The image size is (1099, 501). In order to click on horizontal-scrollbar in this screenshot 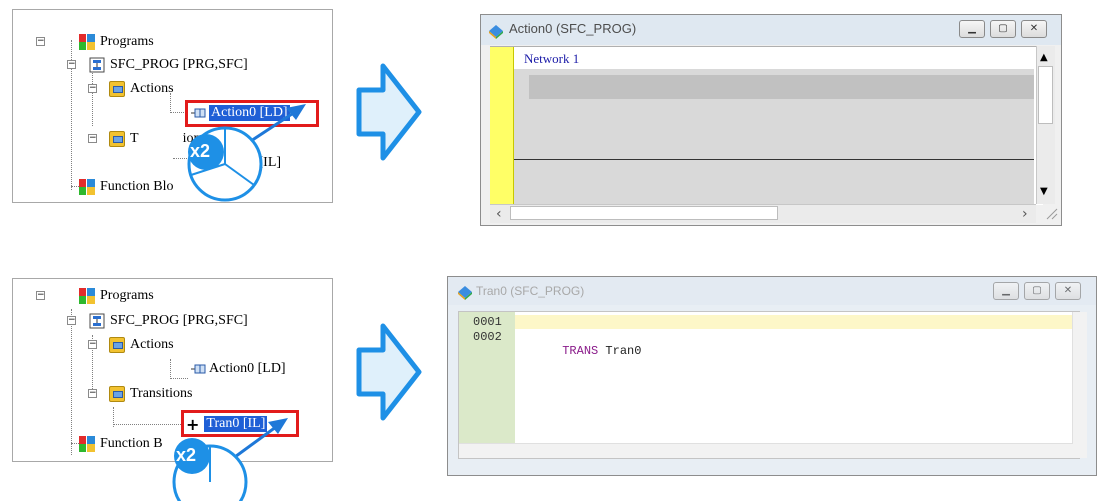, I will do `click(766, 450)`.